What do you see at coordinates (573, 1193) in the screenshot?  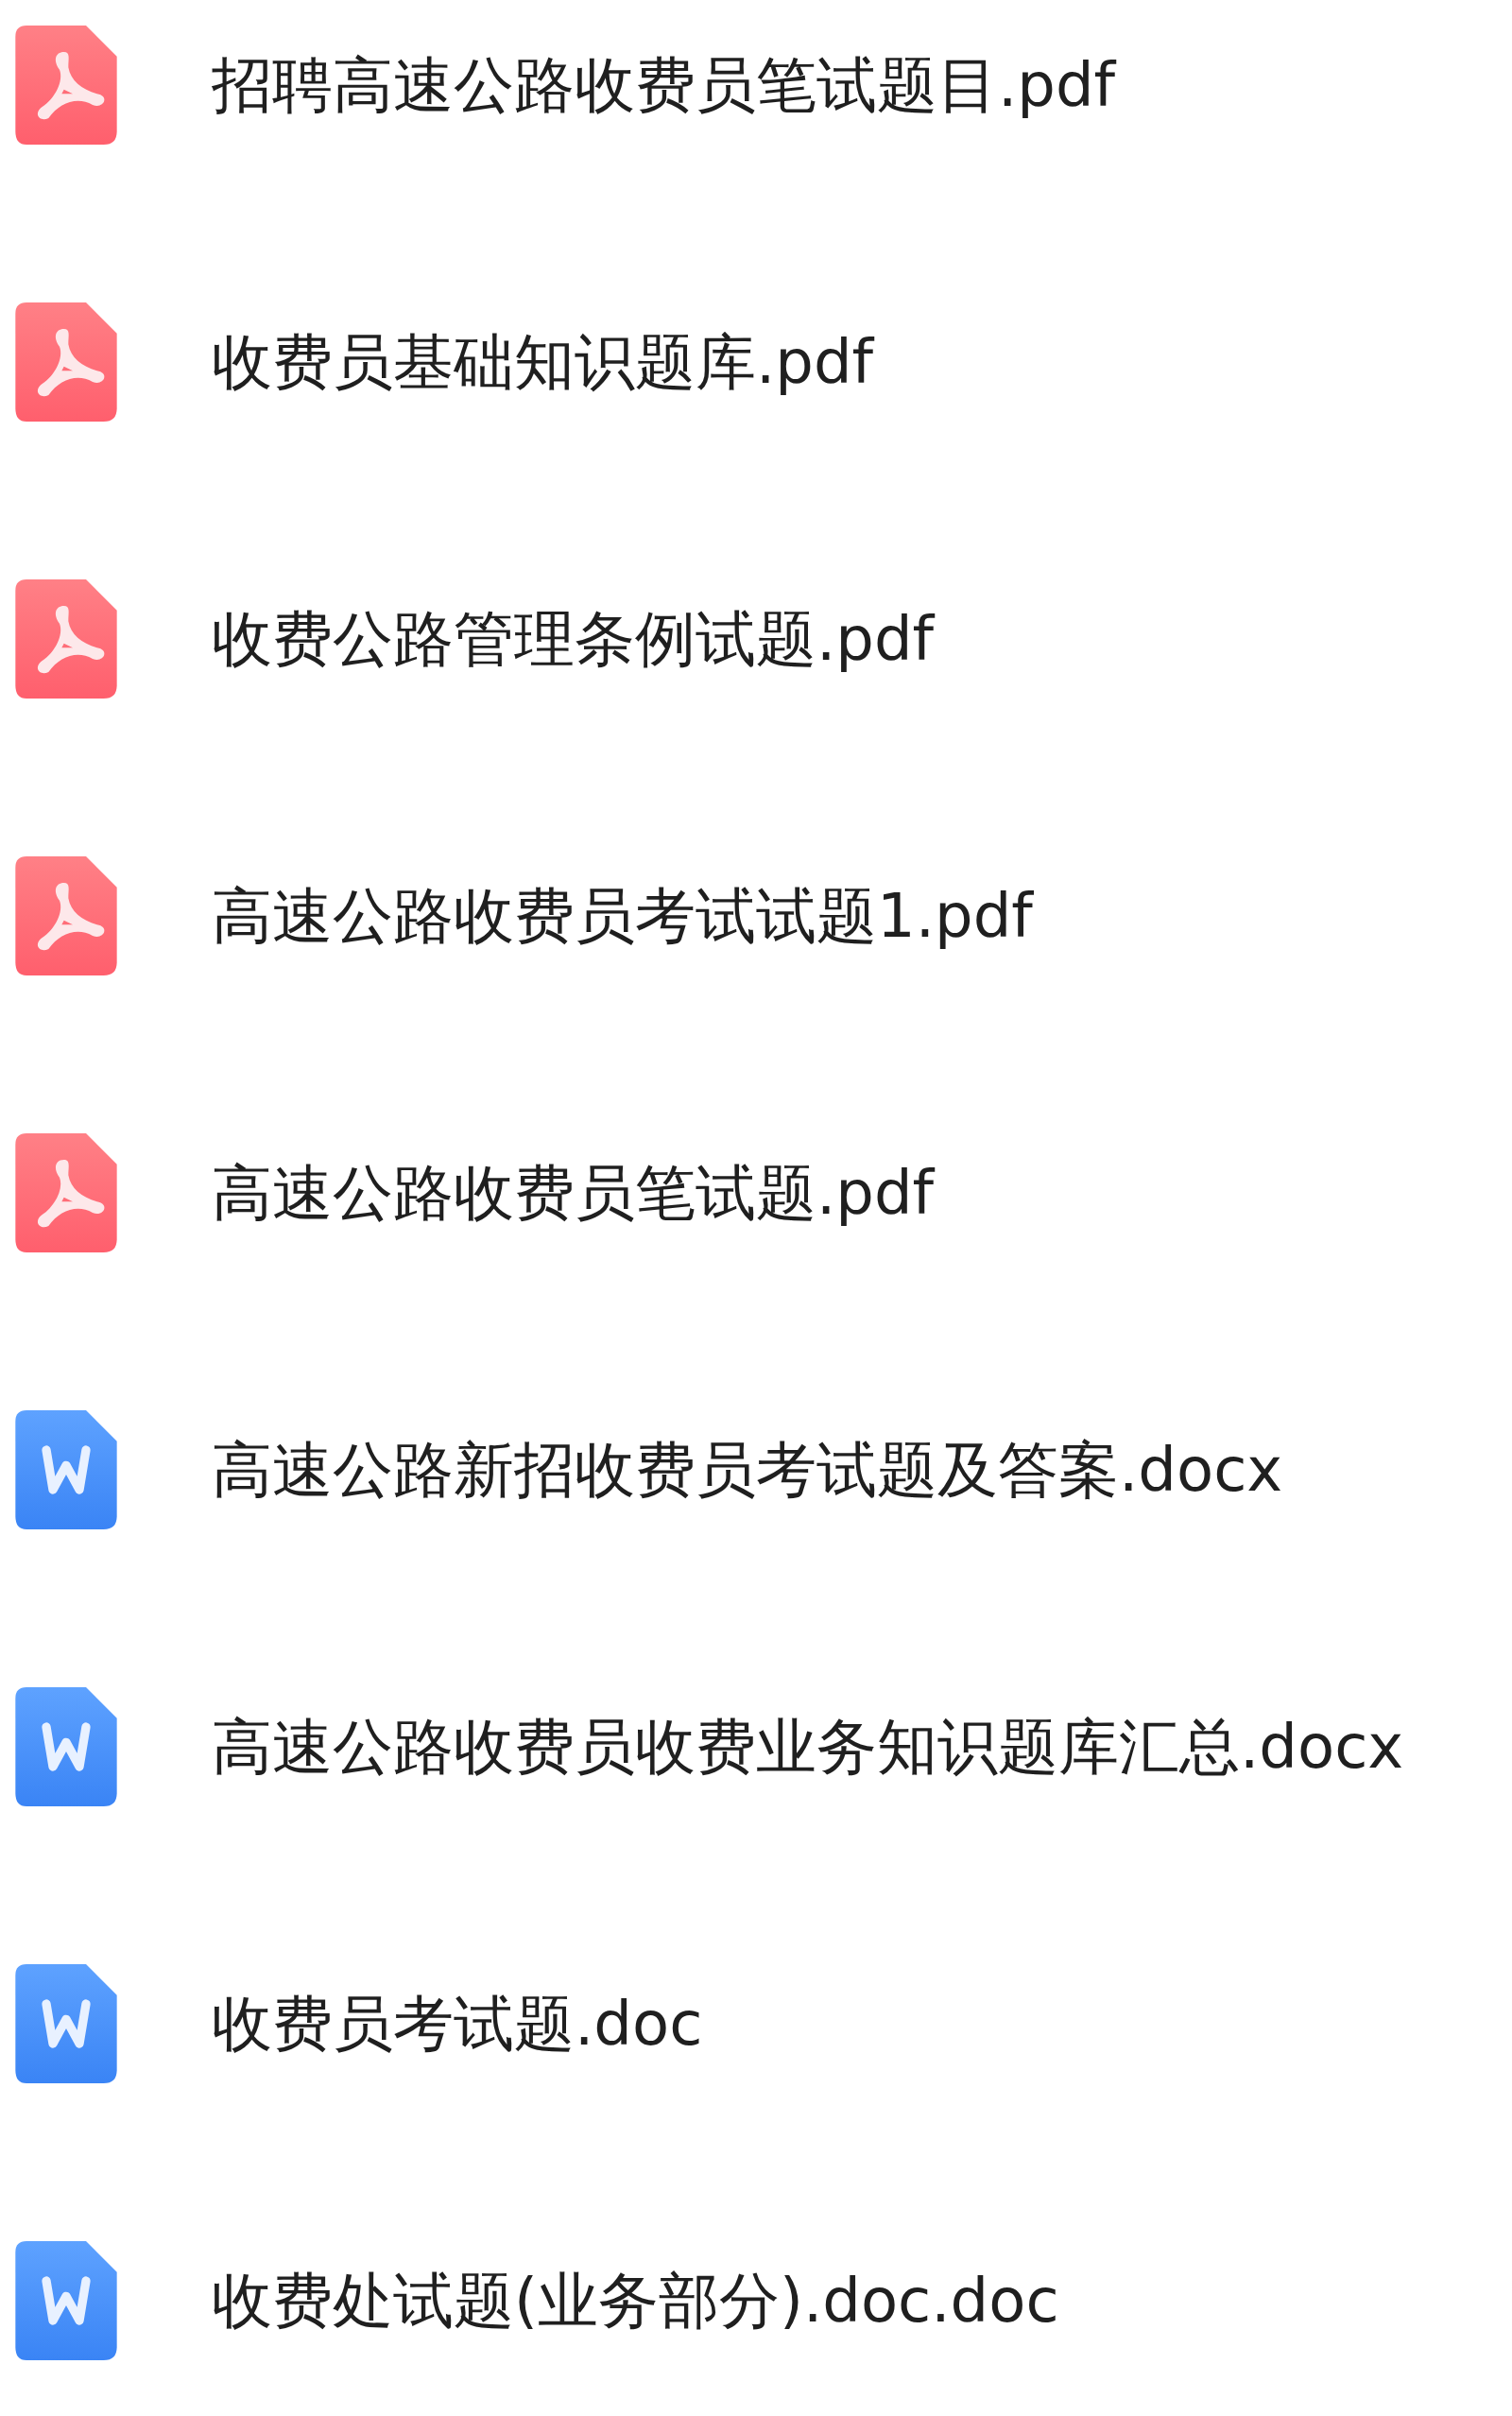 I see `file-name: 高速公路收费员笔试题.pdf` at bounding box center [573, 1193].